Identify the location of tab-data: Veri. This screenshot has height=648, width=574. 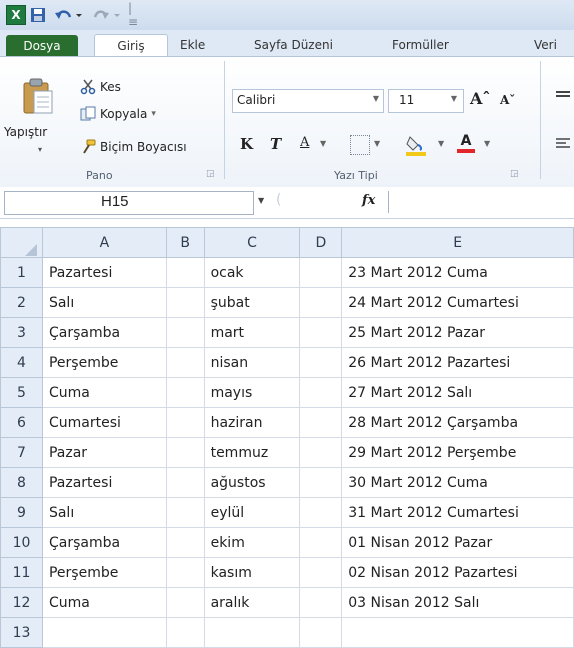
(545, 45).